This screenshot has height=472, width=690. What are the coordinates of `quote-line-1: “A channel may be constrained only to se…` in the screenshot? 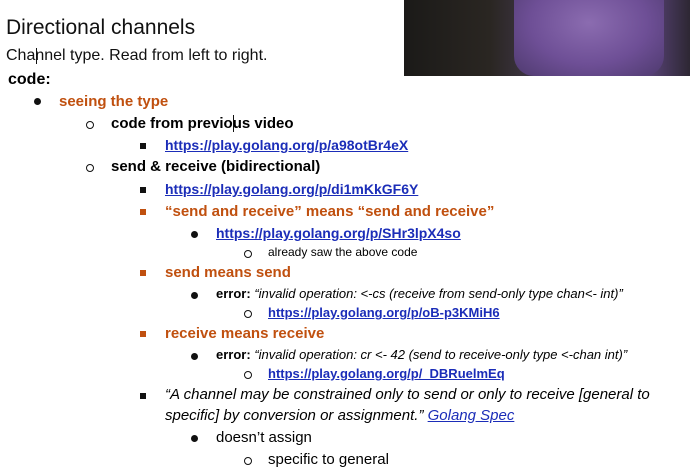 It's located at (407, 394).